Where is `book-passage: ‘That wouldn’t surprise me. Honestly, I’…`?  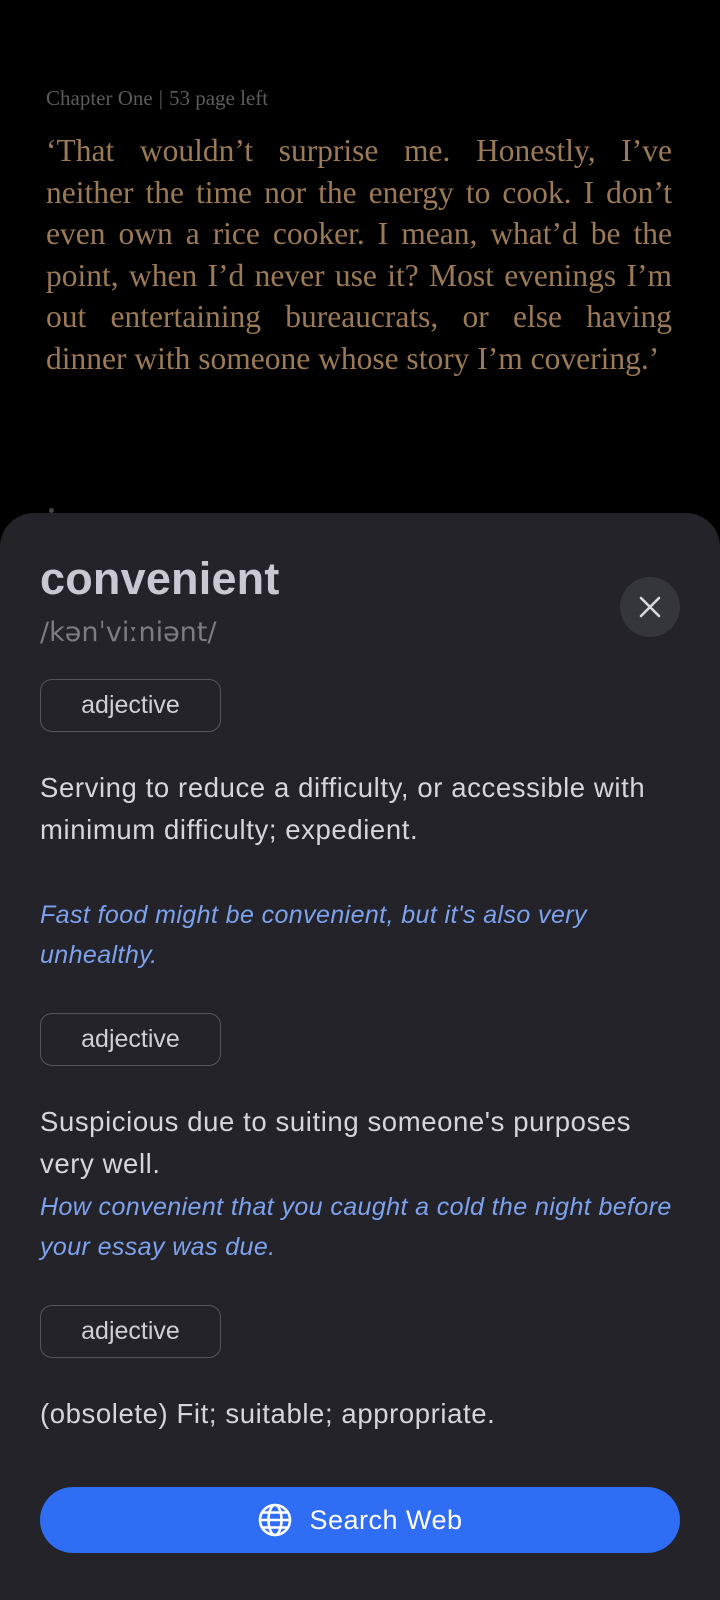 book-passage: ‘That wouldn’t surprise me. Honestly, I’… is located at coordinates (359, 254).